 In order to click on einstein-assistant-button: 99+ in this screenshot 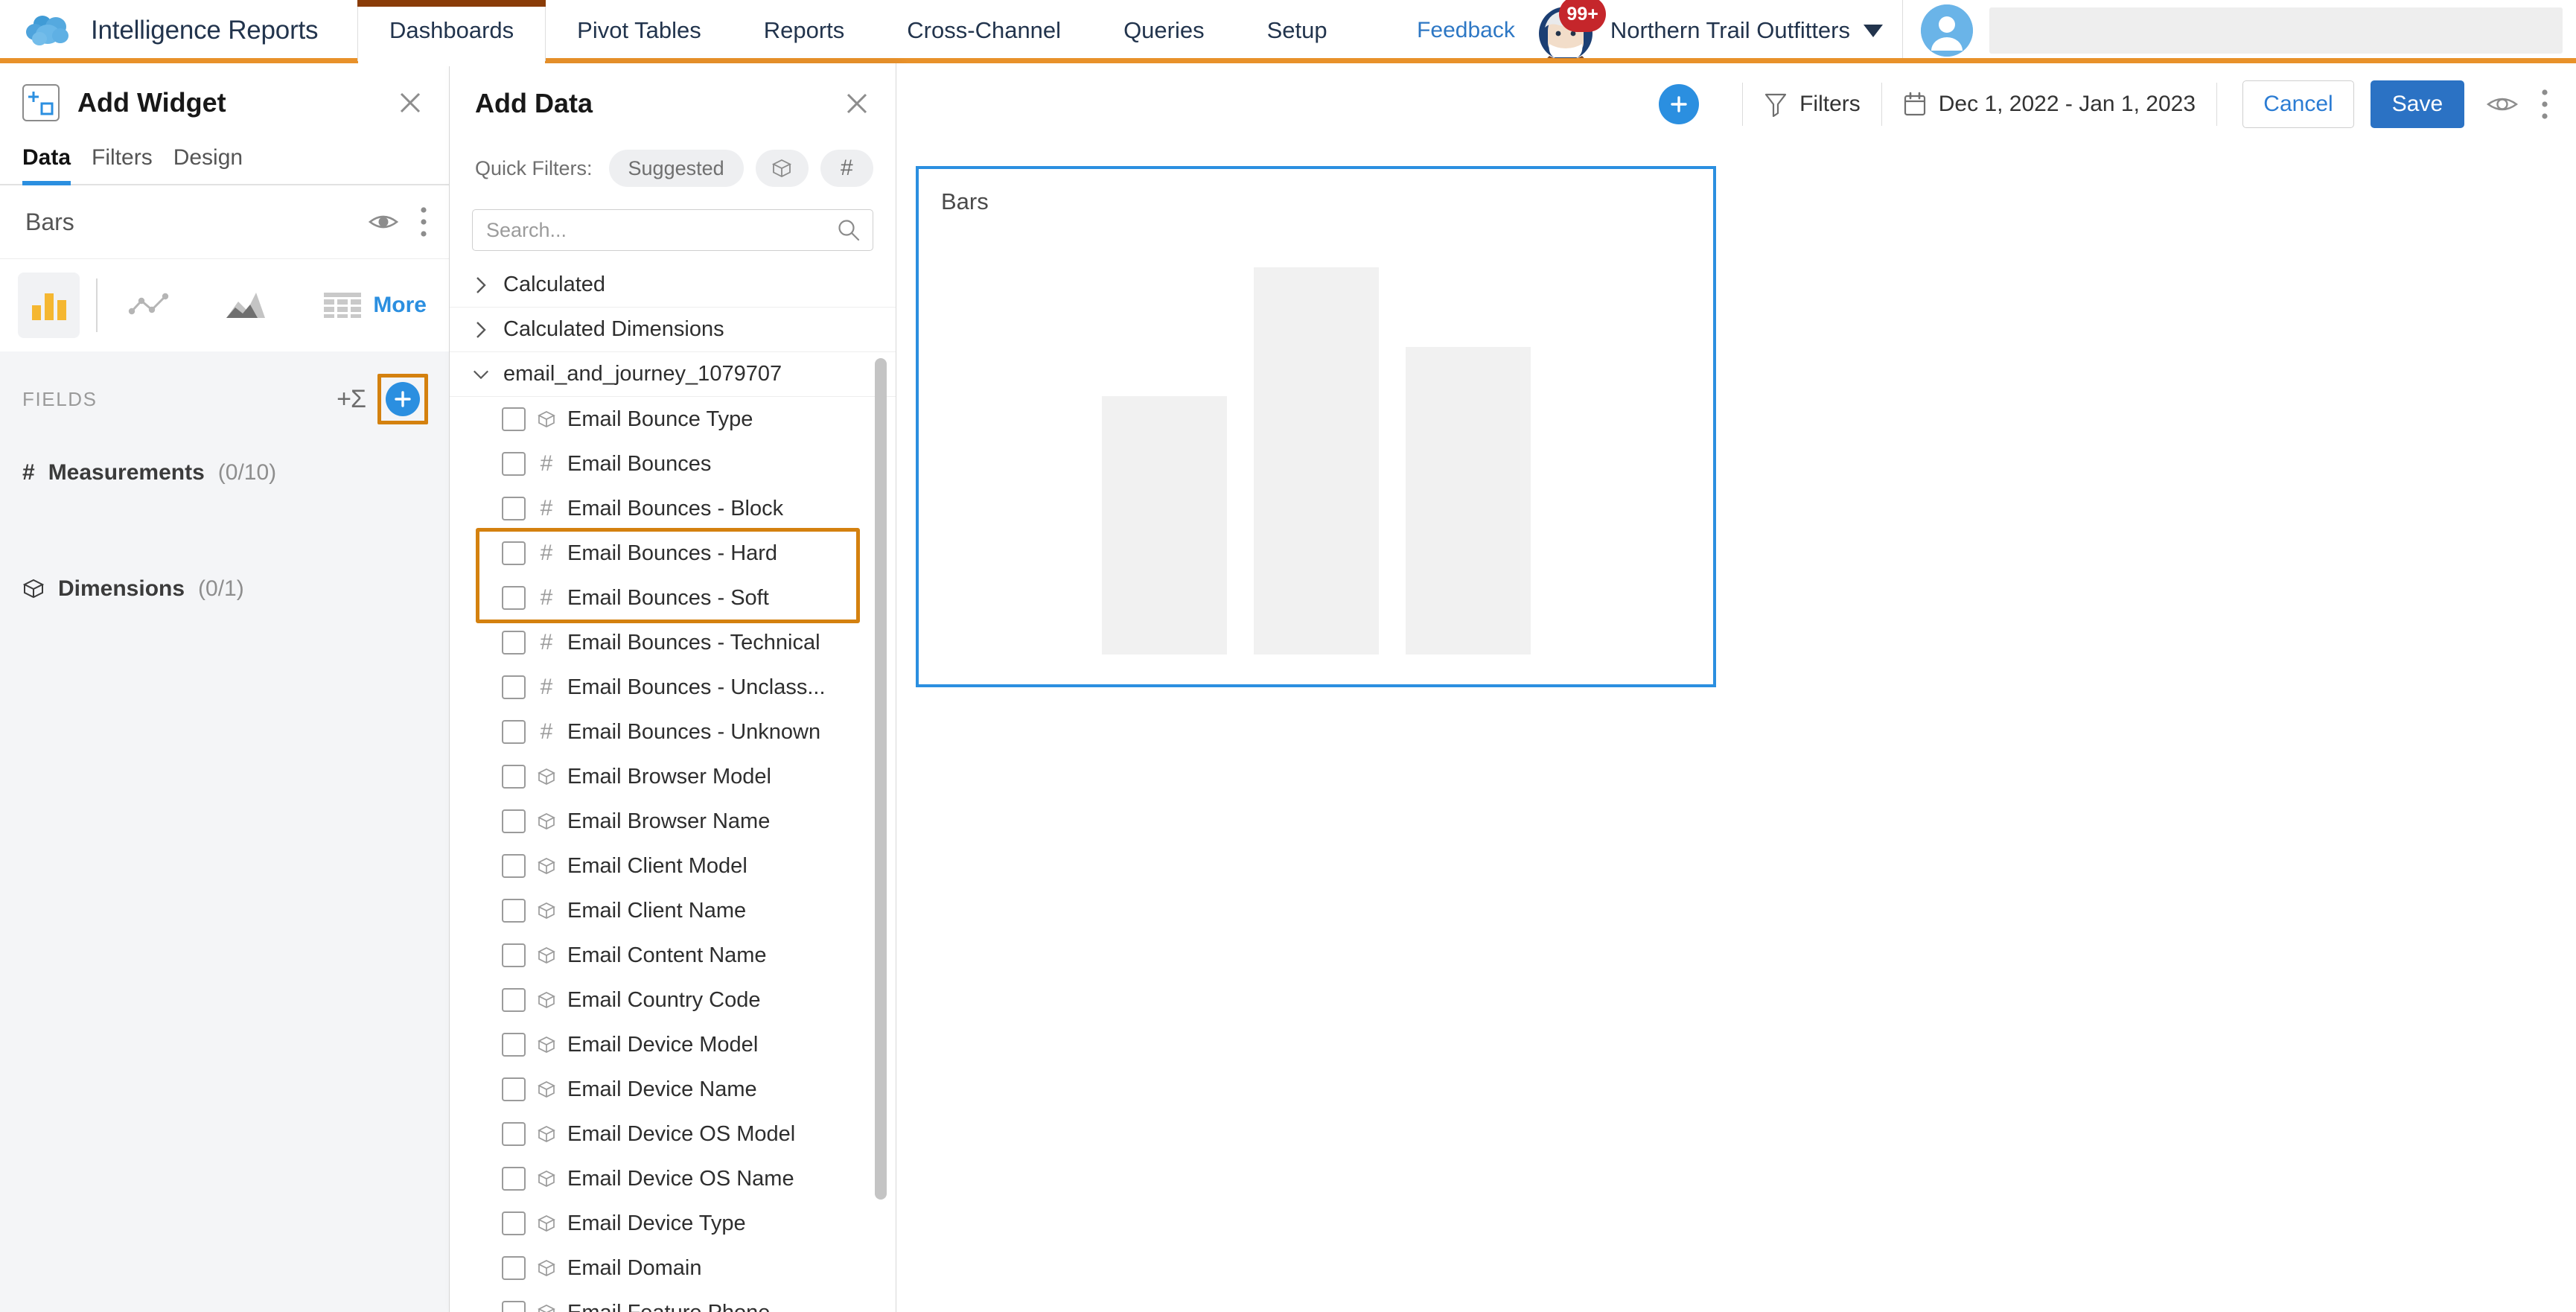, I will do `click(1569, 31)`.